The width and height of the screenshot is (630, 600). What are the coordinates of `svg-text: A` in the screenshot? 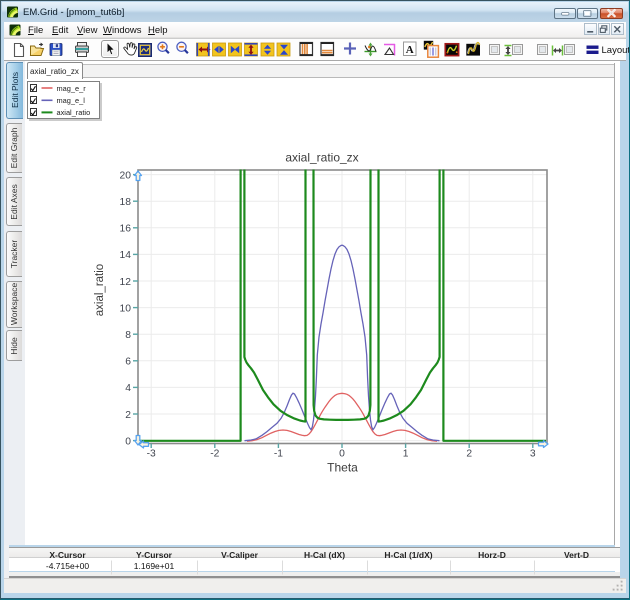 It's located at (410, 50).